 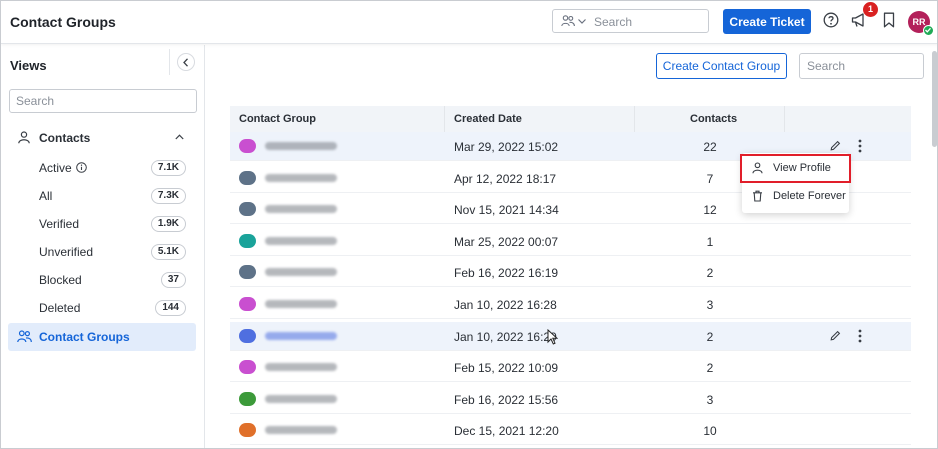 I want to click on scrollbar-thumb, so click(x=934, y=99).